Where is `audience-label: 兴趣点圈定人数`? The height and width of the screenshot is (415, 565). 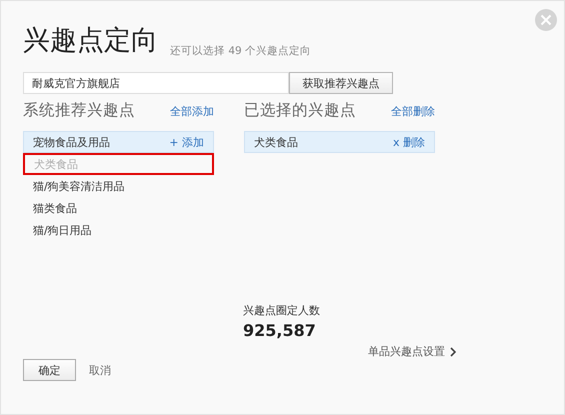 audience-label: 兴趣点圈定人数 is located at coordinates (282, 310).